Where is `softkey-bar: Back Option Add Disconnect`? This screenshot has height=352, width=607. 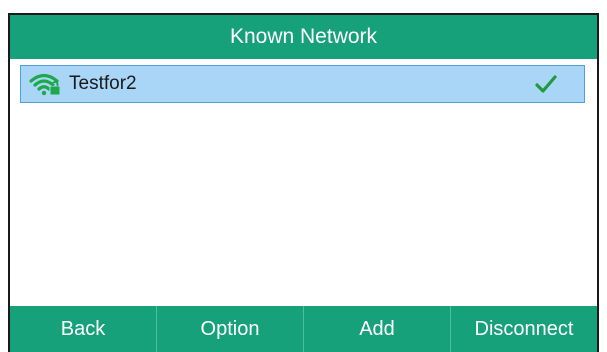 softkey-bar: Back Option Add Disconnect is located at coordinates (303, 329).